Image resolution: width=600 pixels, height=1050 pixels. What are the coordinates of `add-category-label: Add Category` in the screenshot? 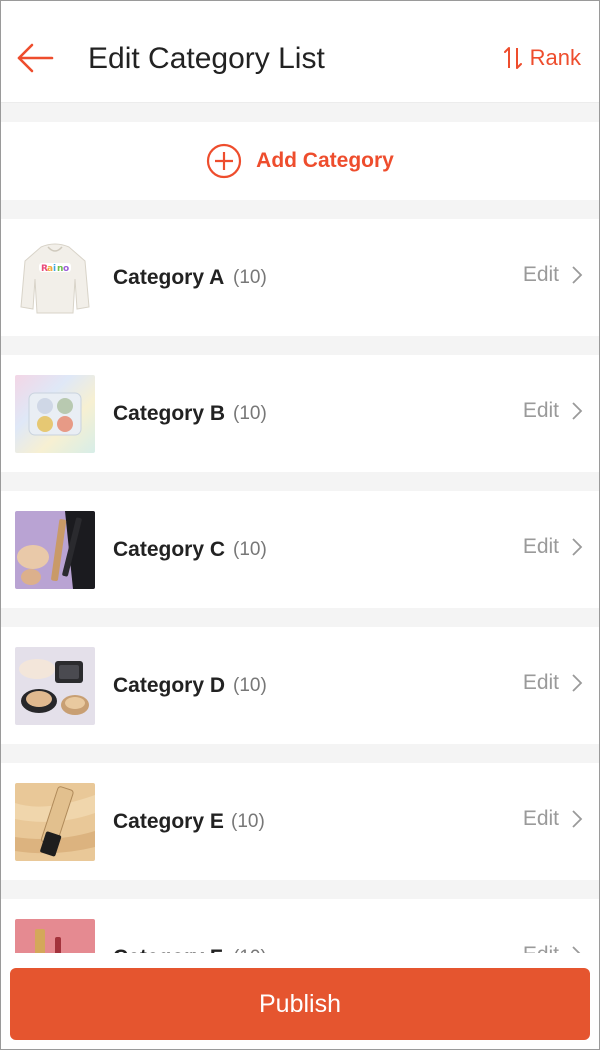 It's located at (325, 160).